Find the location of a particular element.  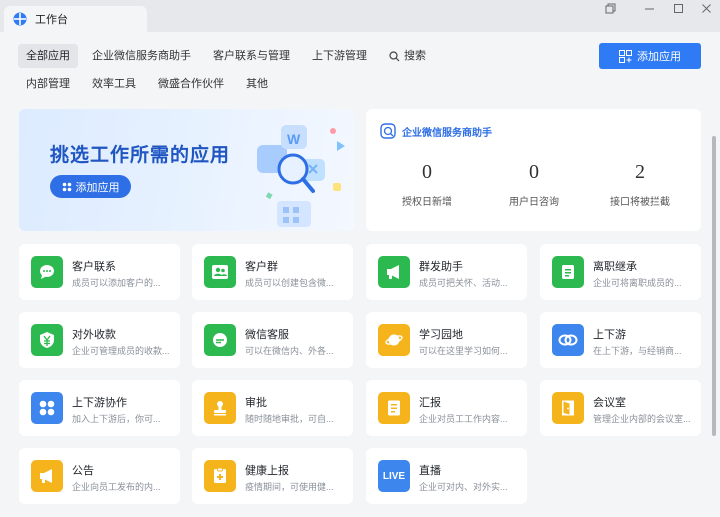

app-name: 审批 is located at coordinates (256, 403).